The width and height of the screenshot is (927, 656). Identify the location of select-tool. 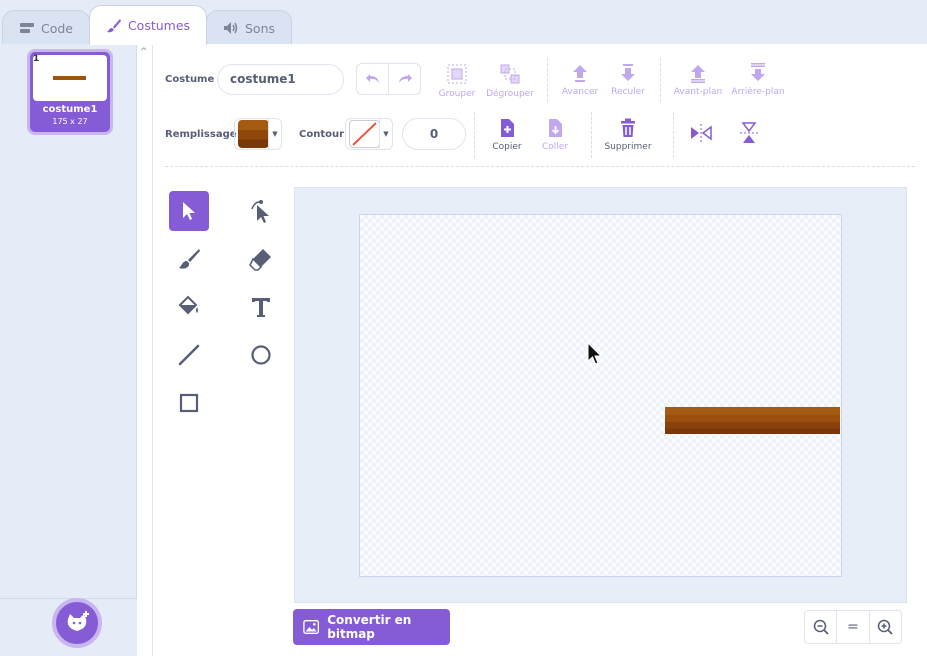
(189, 211).